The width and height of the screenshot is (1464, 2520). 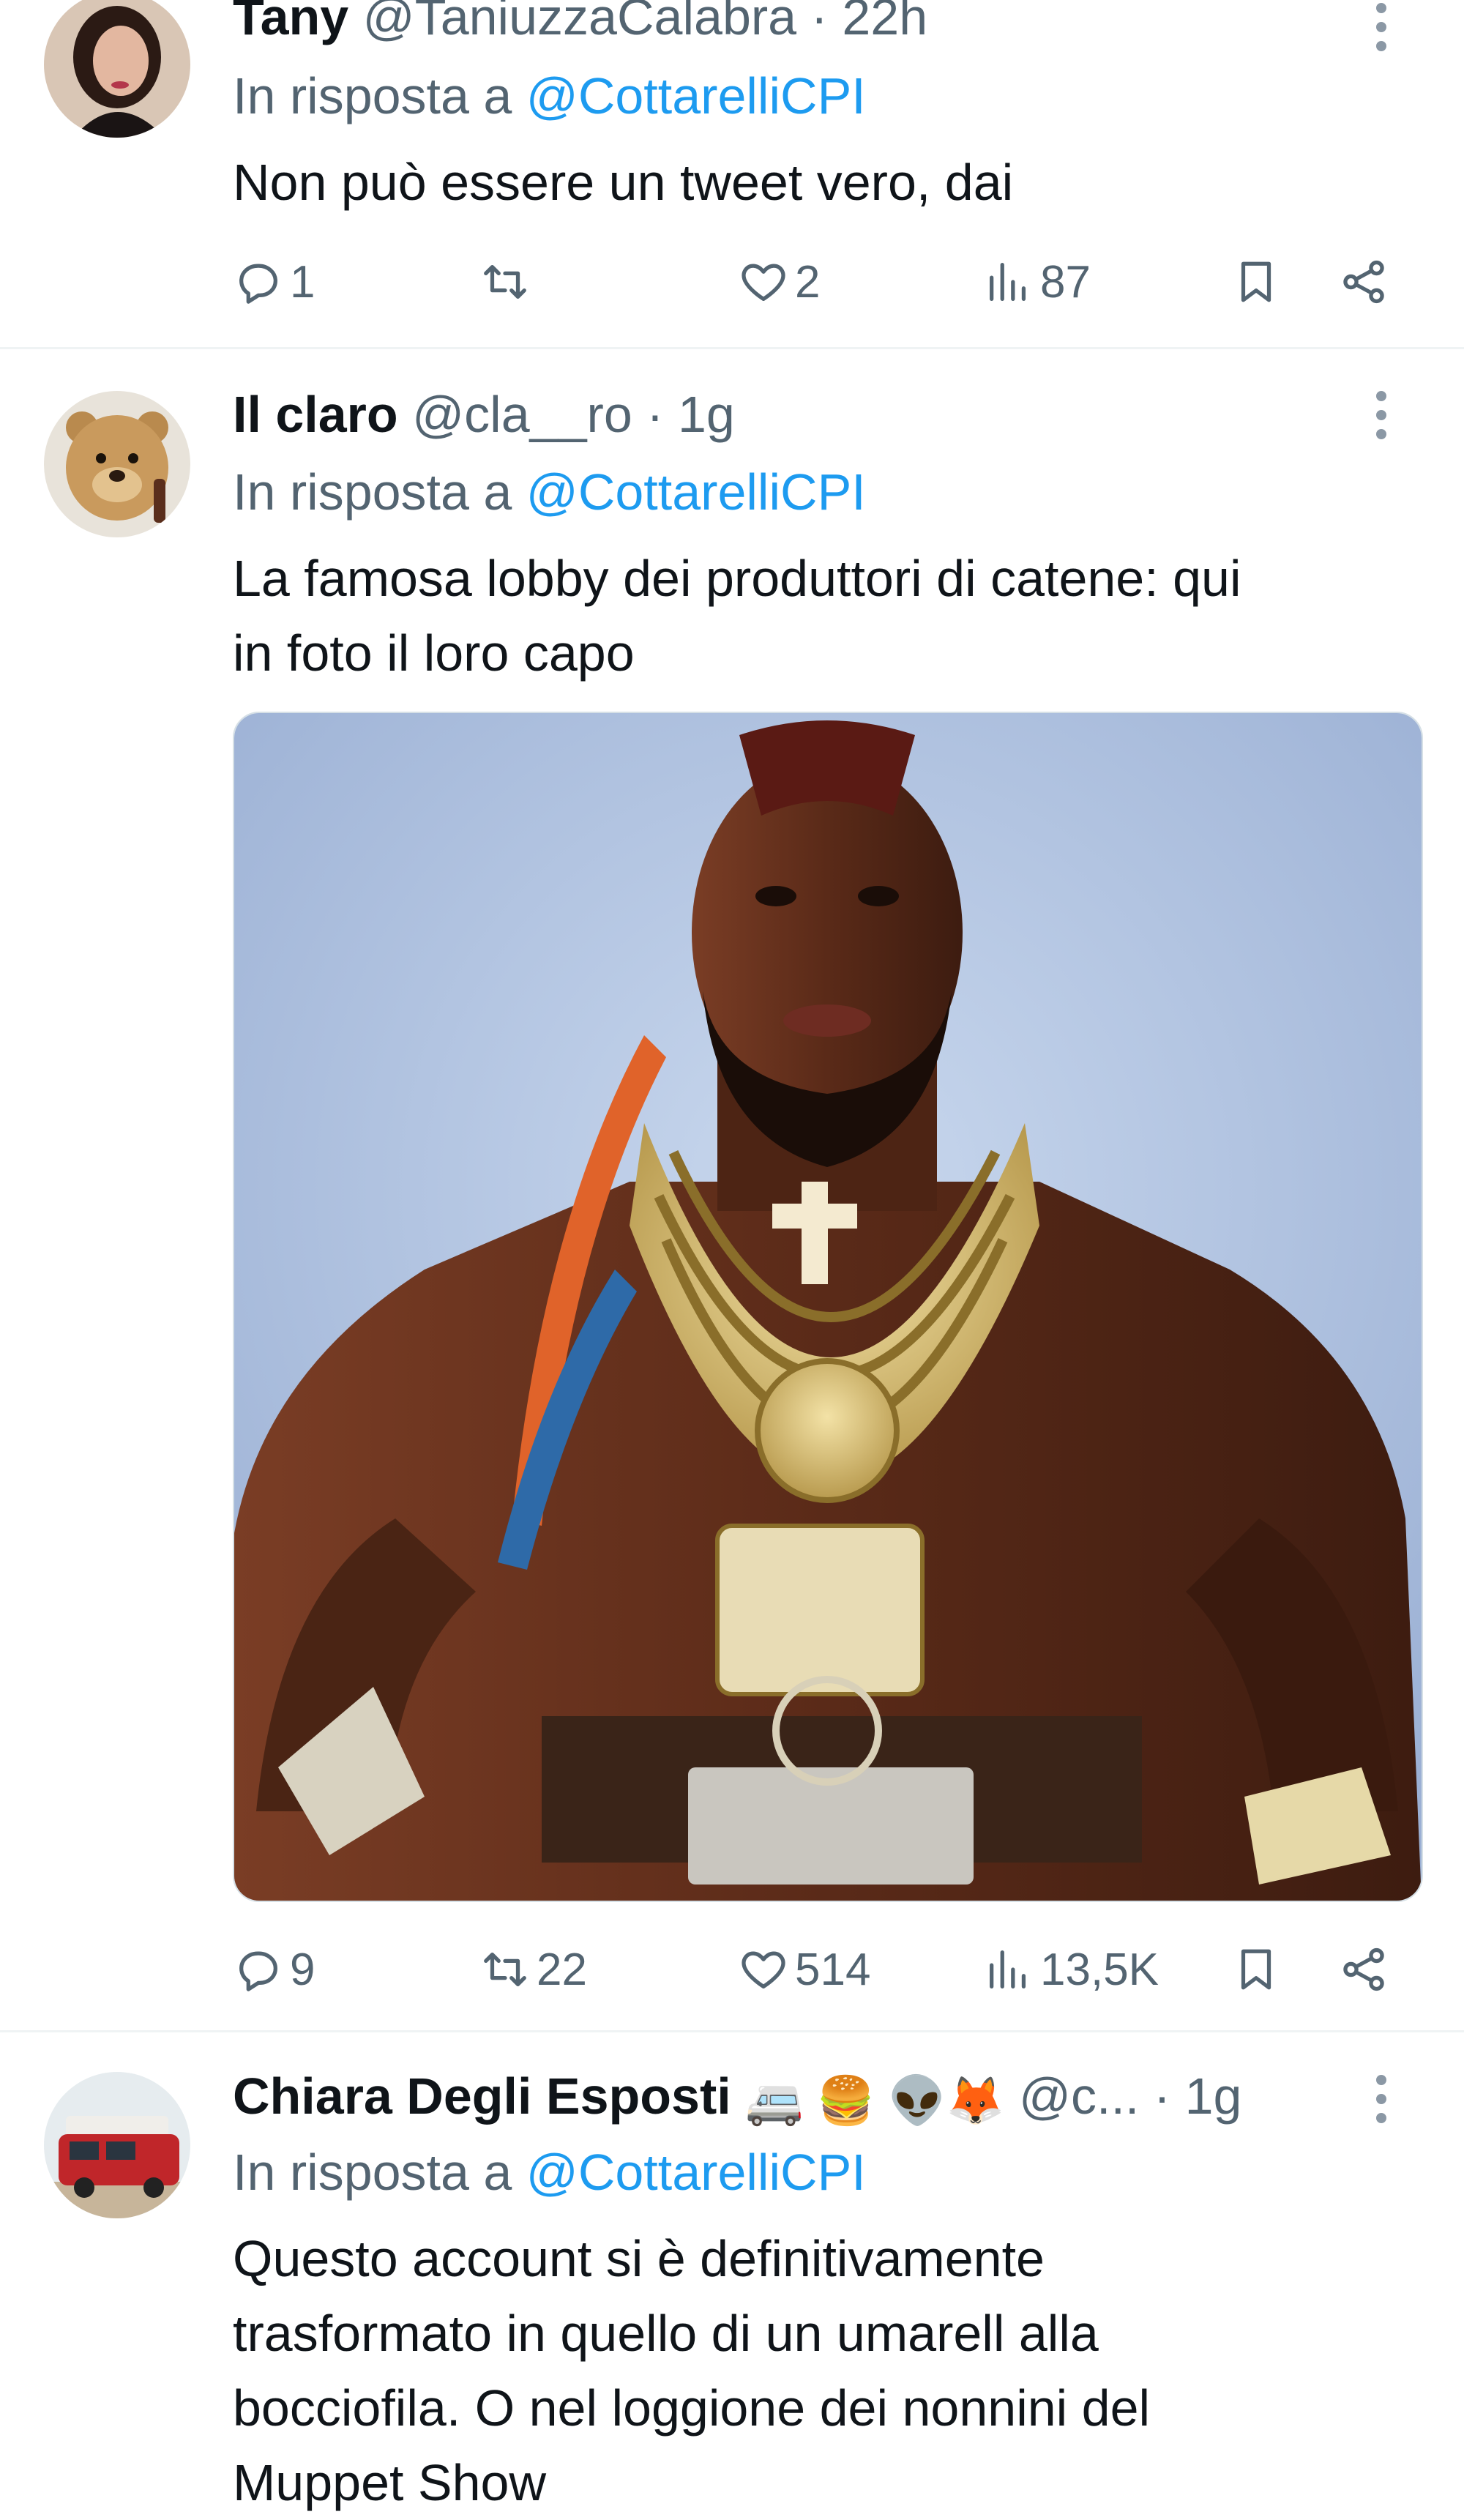 What do you see at coordinates (639, 2258) in the screenshot?
I see `tweet-text-line: Questo account si è definitivamente` at bounding box center [639, 2258].